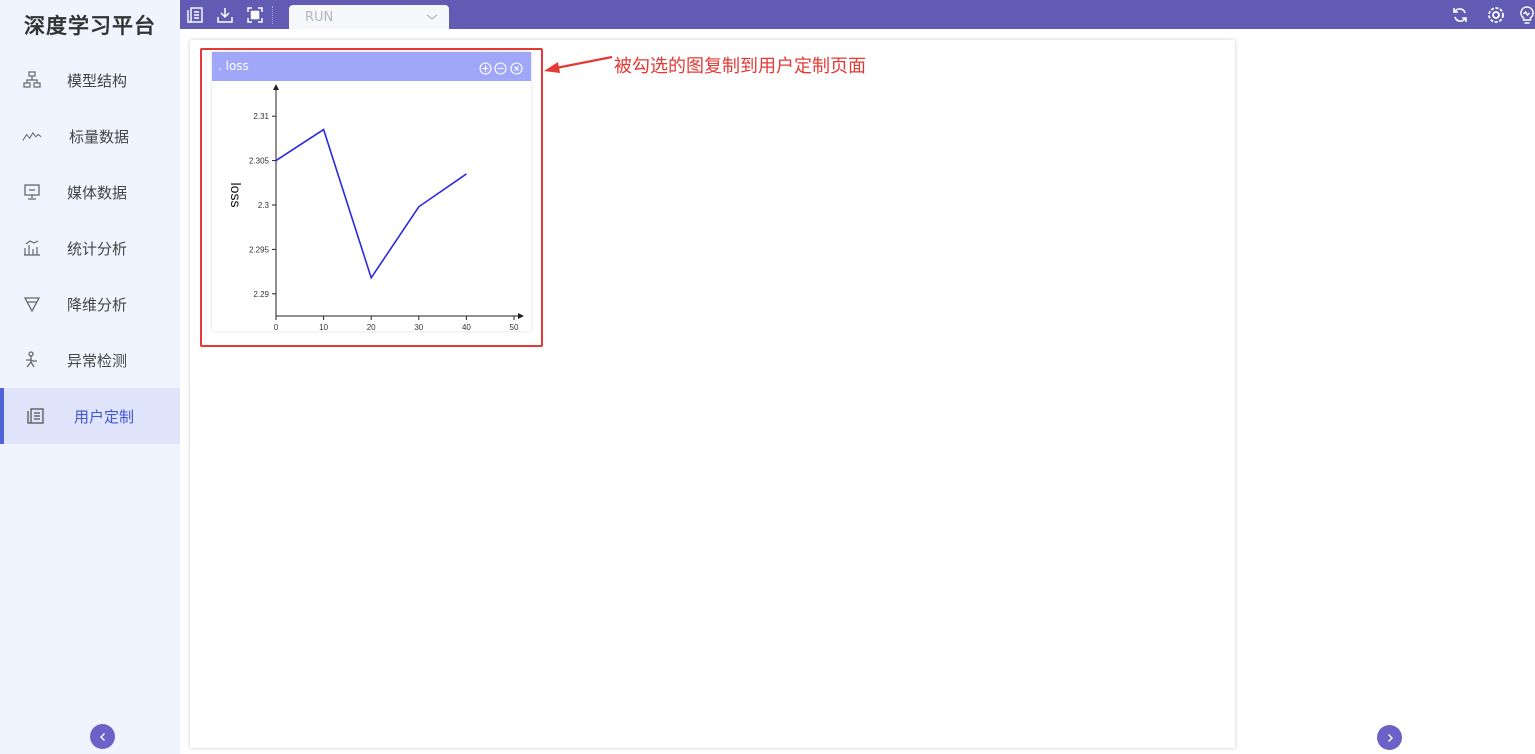  Describe the element at coordinates (32, 304) in the screenshot. I see `funnel-icon` at that location.